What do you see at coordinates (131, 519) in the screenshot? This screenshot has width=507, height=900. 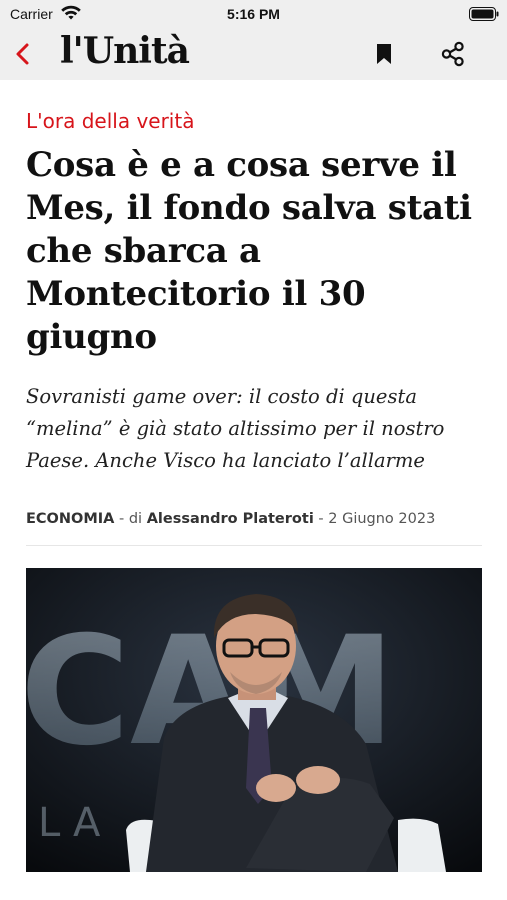 I see `byline-by: - di` at bounding box center [131, 519].